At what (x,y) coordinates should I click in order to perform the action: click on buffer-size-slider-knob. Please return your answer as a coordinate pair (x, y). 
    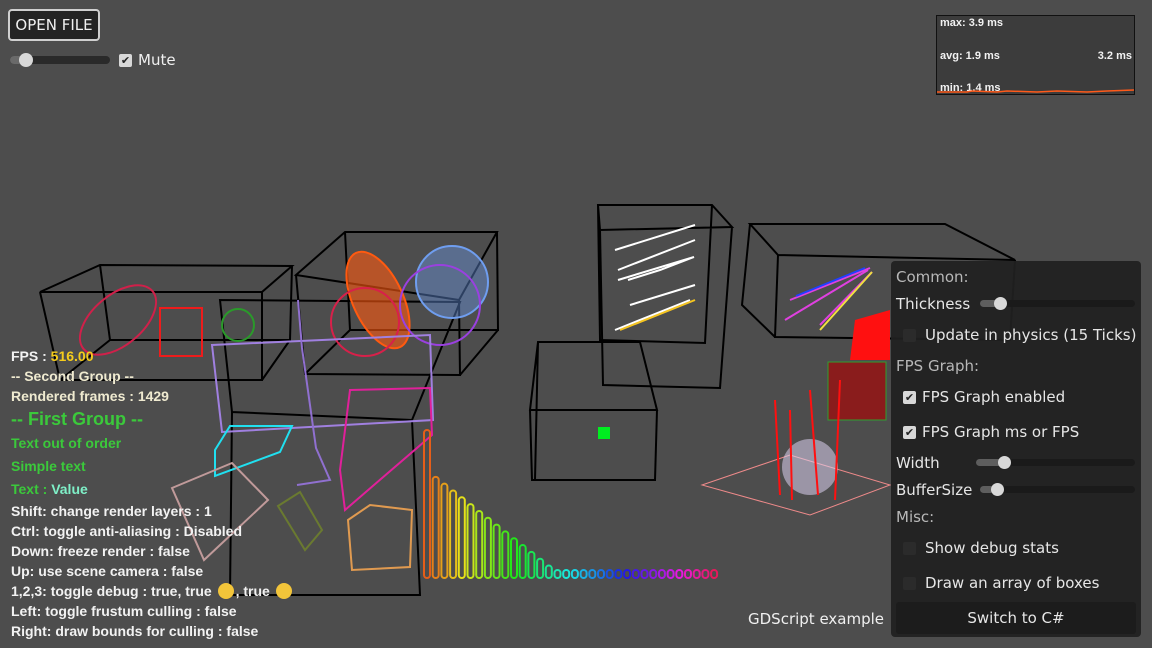
    Looking at the image, I should click on (997, 489).